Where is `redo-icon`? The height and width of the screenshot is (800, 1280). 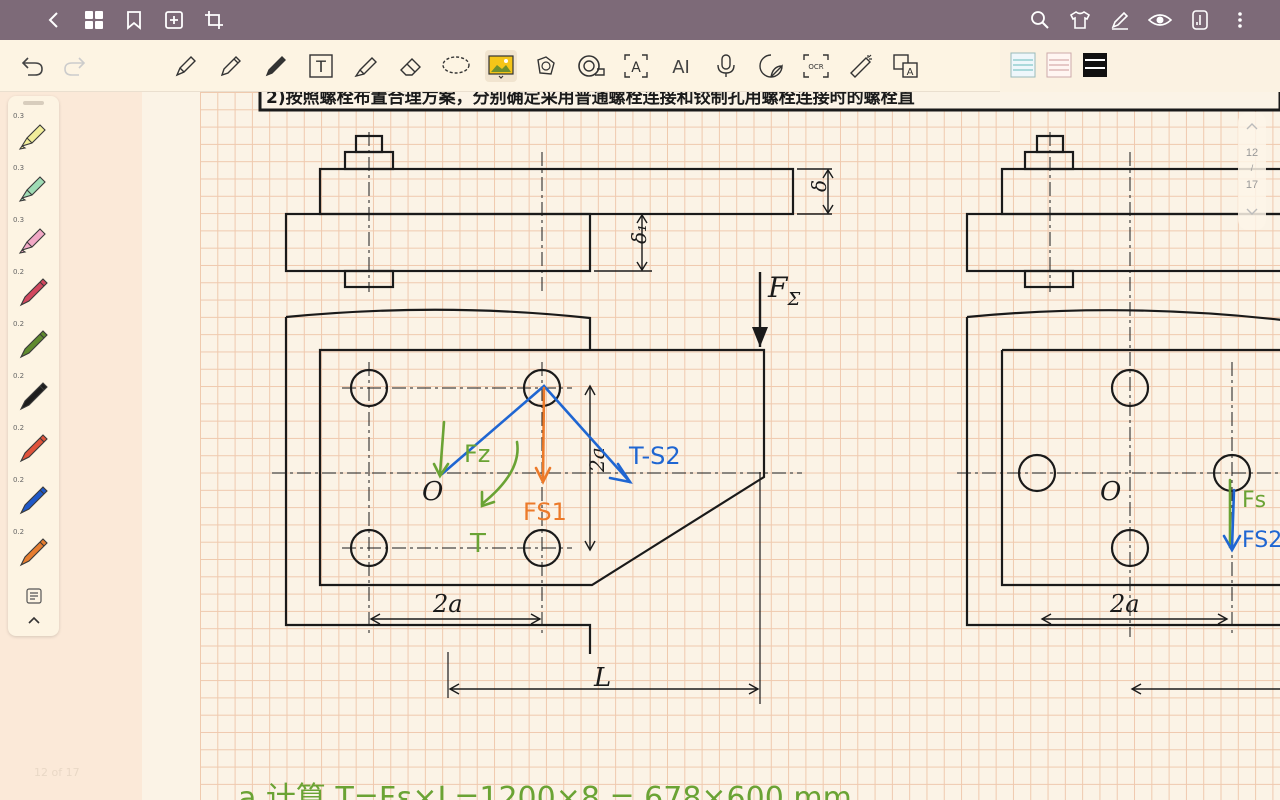
redo-icon is located at coordinates (74, 66).